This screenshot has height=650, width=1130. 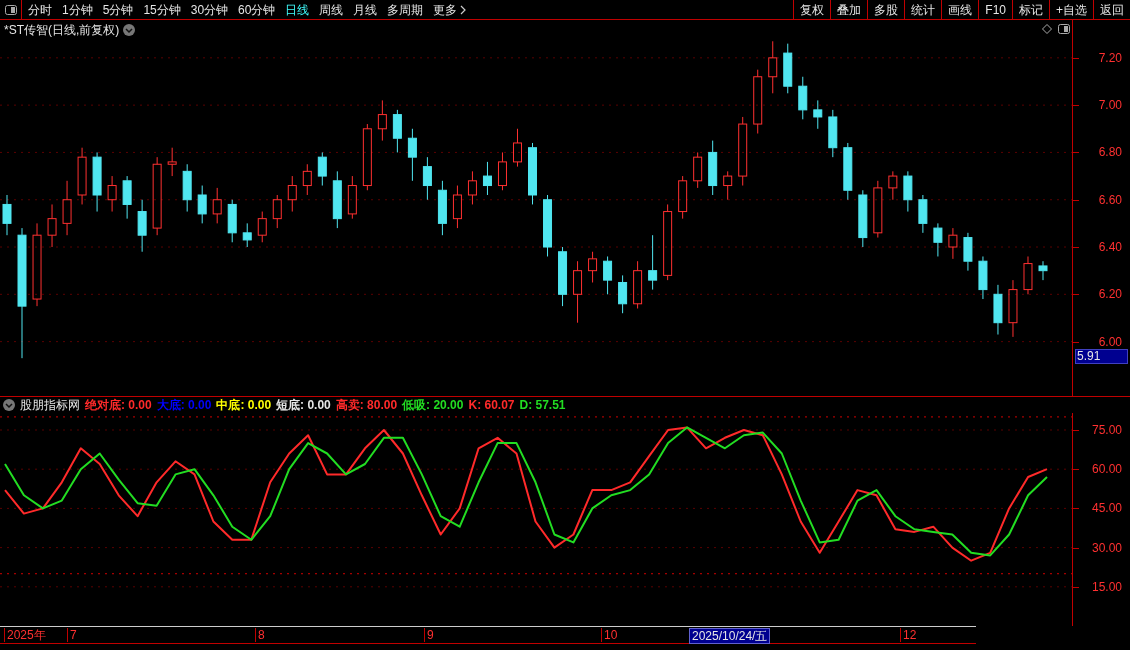 What do you see at coordinates (1110, 199) in the screenshot?
I see `axis-tick-label: 6.60` at bounding box center [1110, 199].